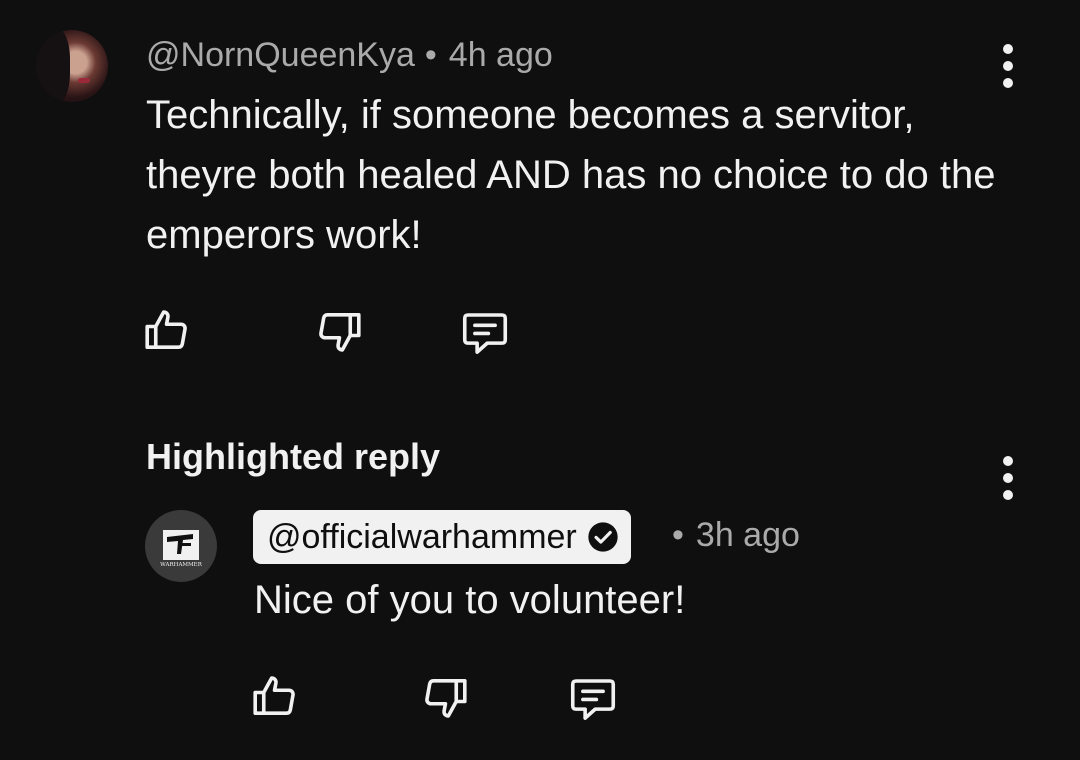 The width and height of the screenshot is (1080, 760). Describe the element at coordinates (293, 456) in the screenshot. I see `highlighted-reply-heading: Highlighted reply` at that location.